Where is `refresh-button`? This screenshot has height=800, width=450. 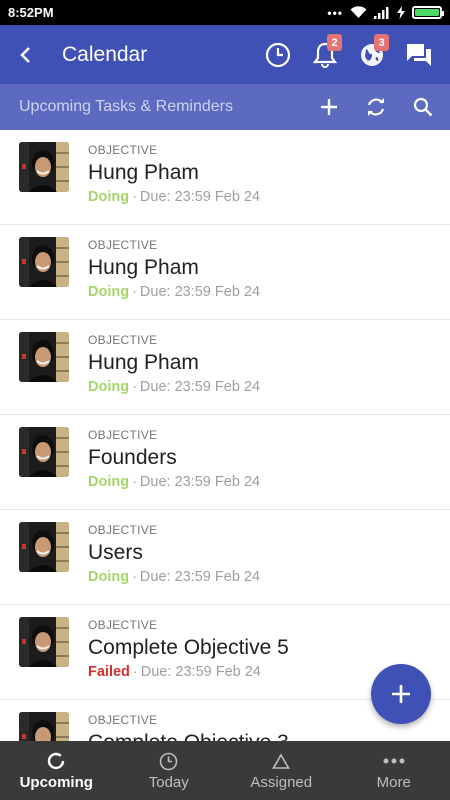
refresh-button is located at coordinates (375, 107).